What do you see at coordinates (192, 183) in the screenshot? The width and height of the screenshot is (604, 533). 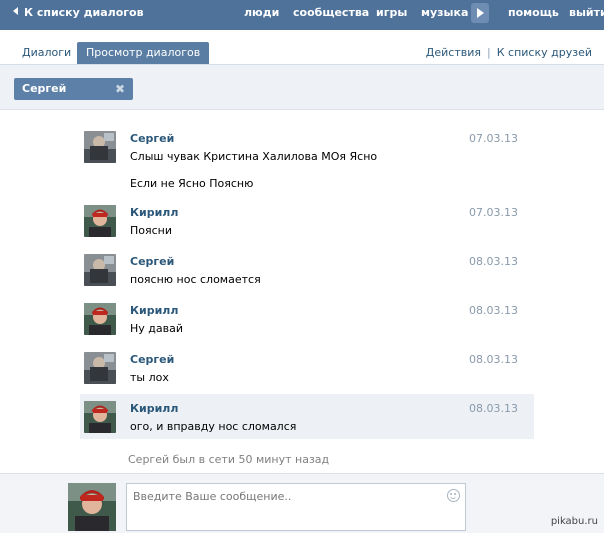 I see `message-text: Если не Ясно Поясню` at bounding box center [192, 183].